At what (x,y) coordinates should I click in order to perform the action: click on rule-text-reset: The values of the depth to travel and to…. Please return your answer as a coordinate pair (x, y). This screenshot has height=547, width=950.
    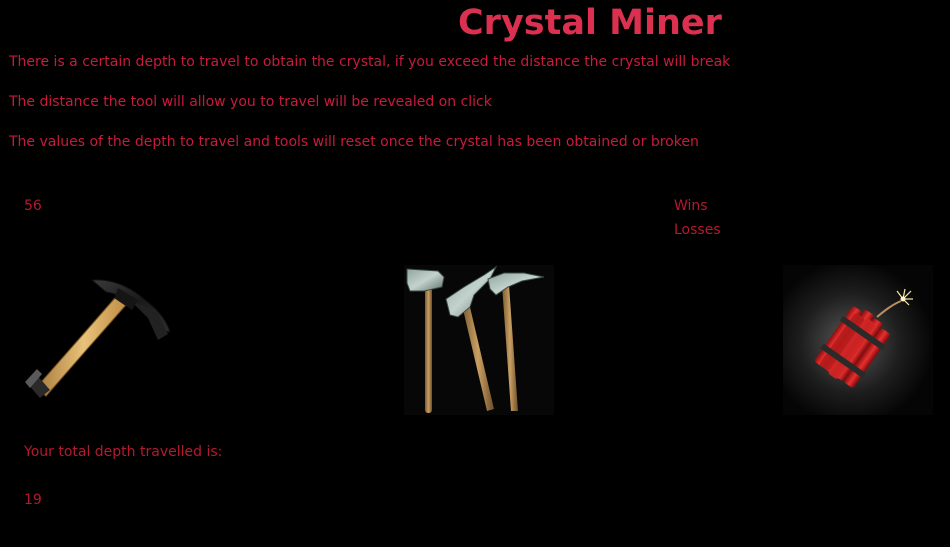
    Looking at the image, I should click on (354, 142).